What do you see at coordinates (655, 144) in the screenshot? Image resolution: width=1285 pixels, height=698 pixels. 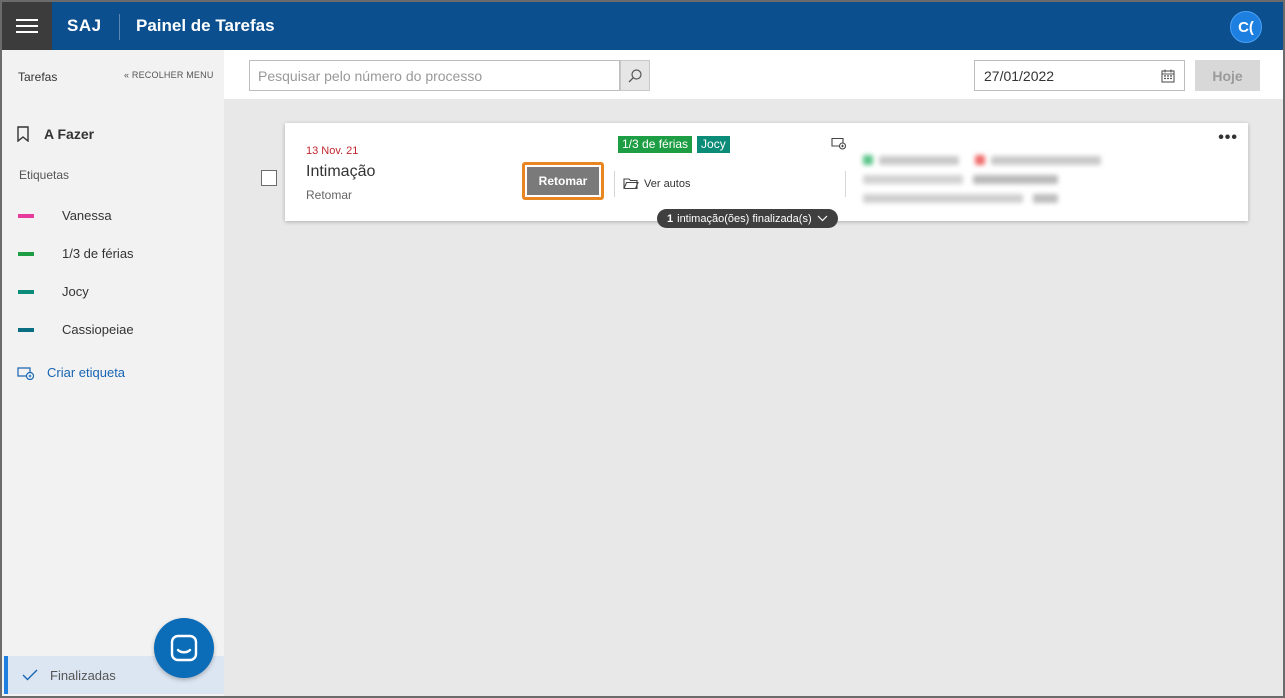 I see `task-tag-ferias: 1/3 de férias` at bounding box center [655, 144].